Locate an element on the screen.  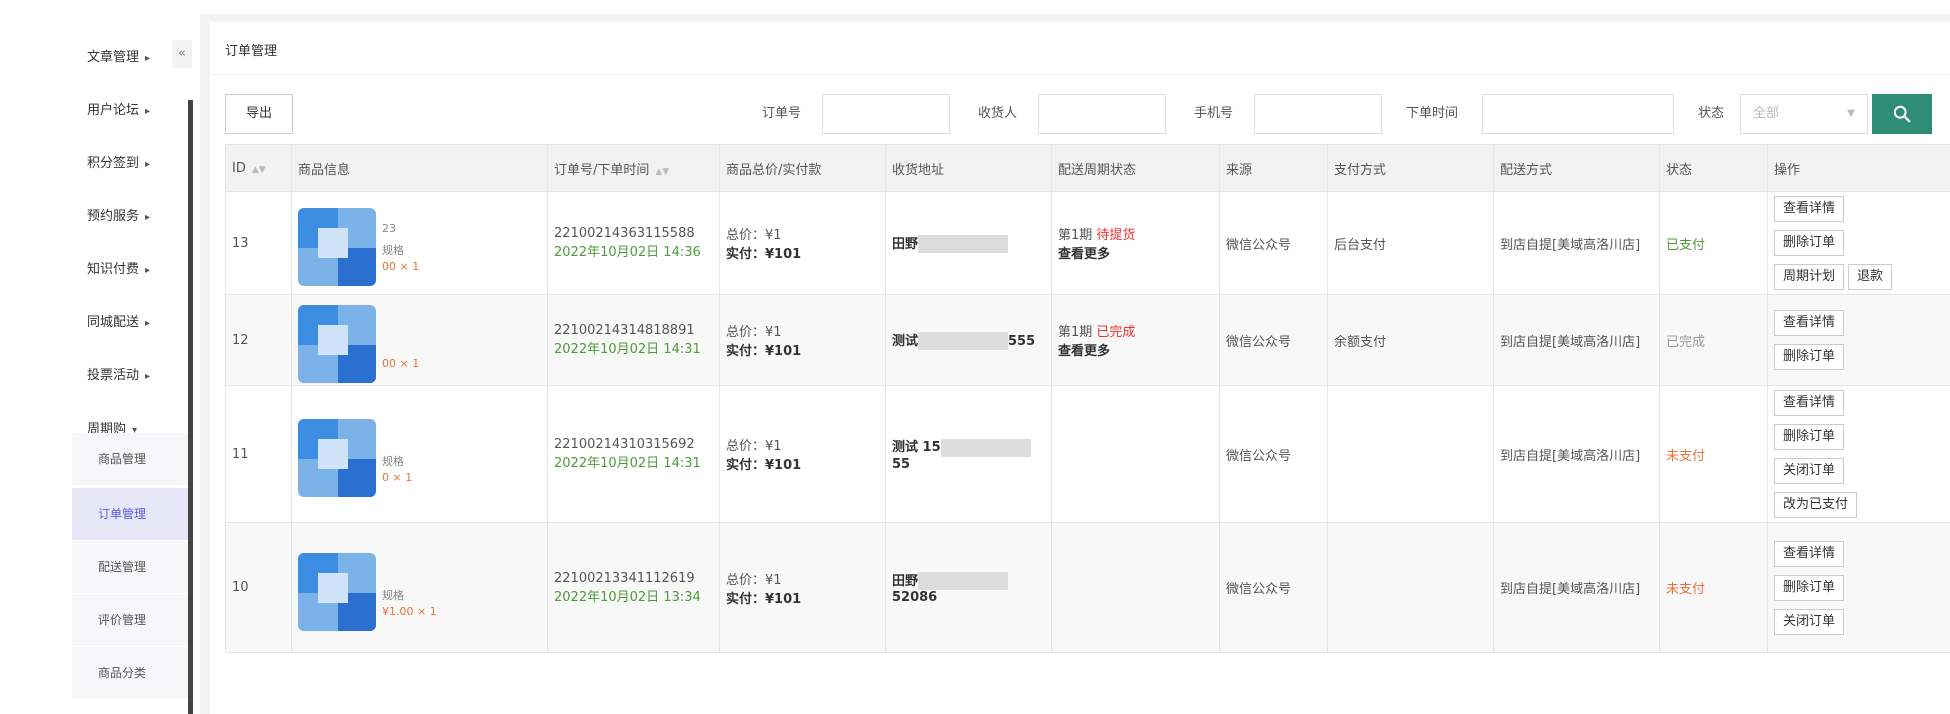
status-select-value: 全部 is located at coordinates (1766, 113).